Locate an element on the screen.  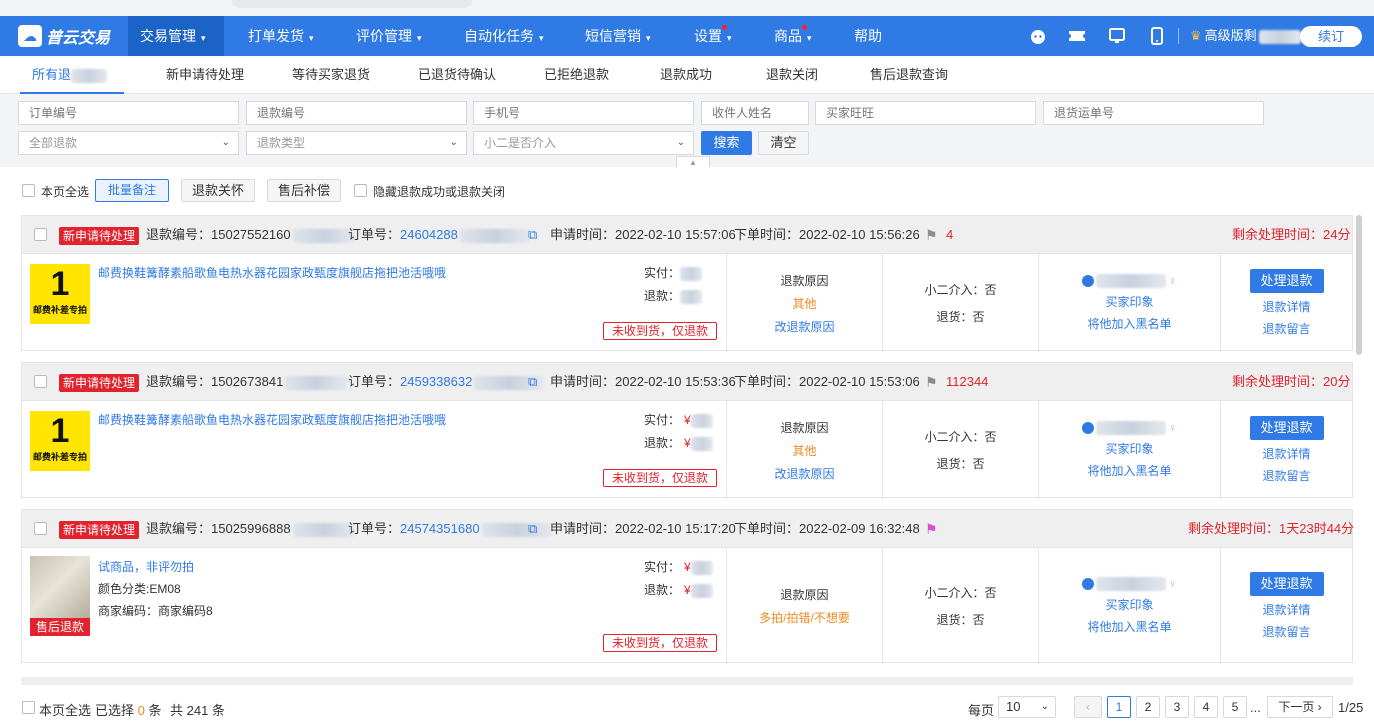
page-3-button: 3 is located at coordinates (1177, 707).